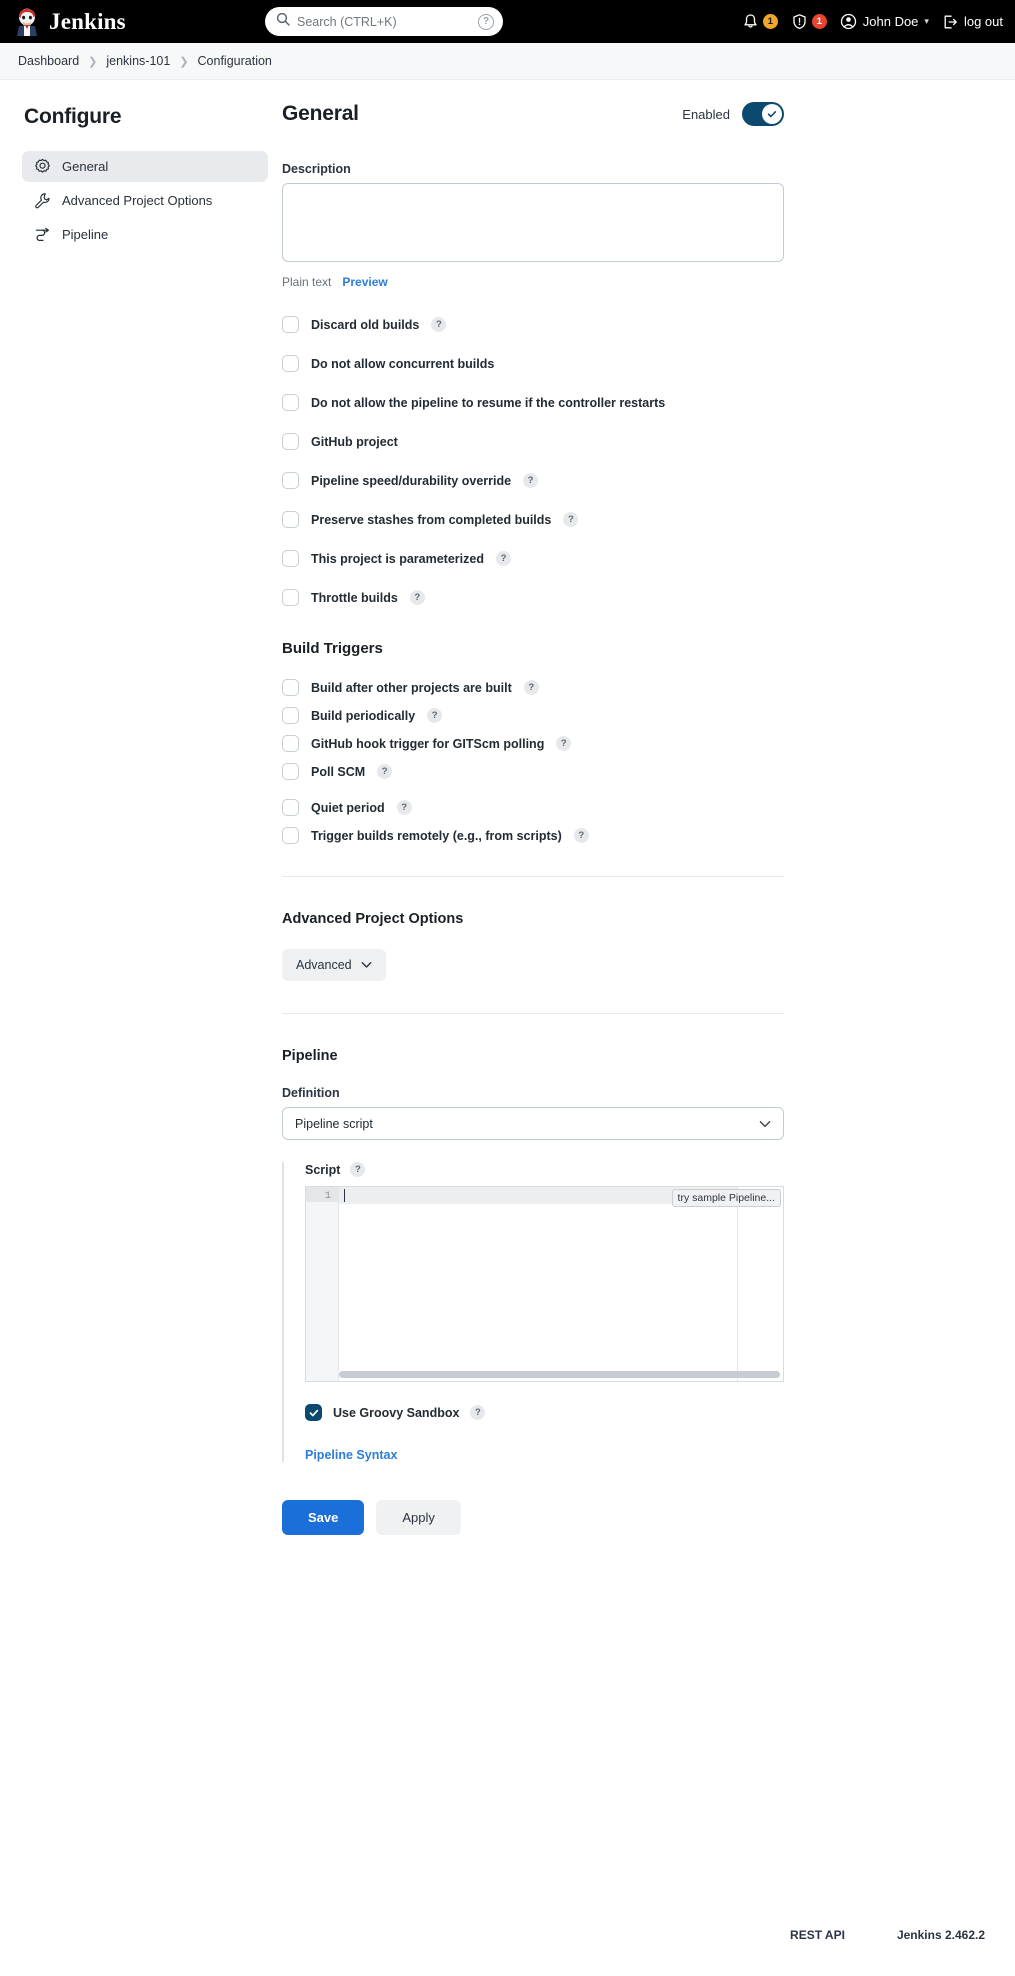 Image resolution: width=1015 pixels, height=1976 pixels. What do you see at coordinates (983, 21) in the screenshot?
I see `logout-label: log out` at bounding box center [983, 21].